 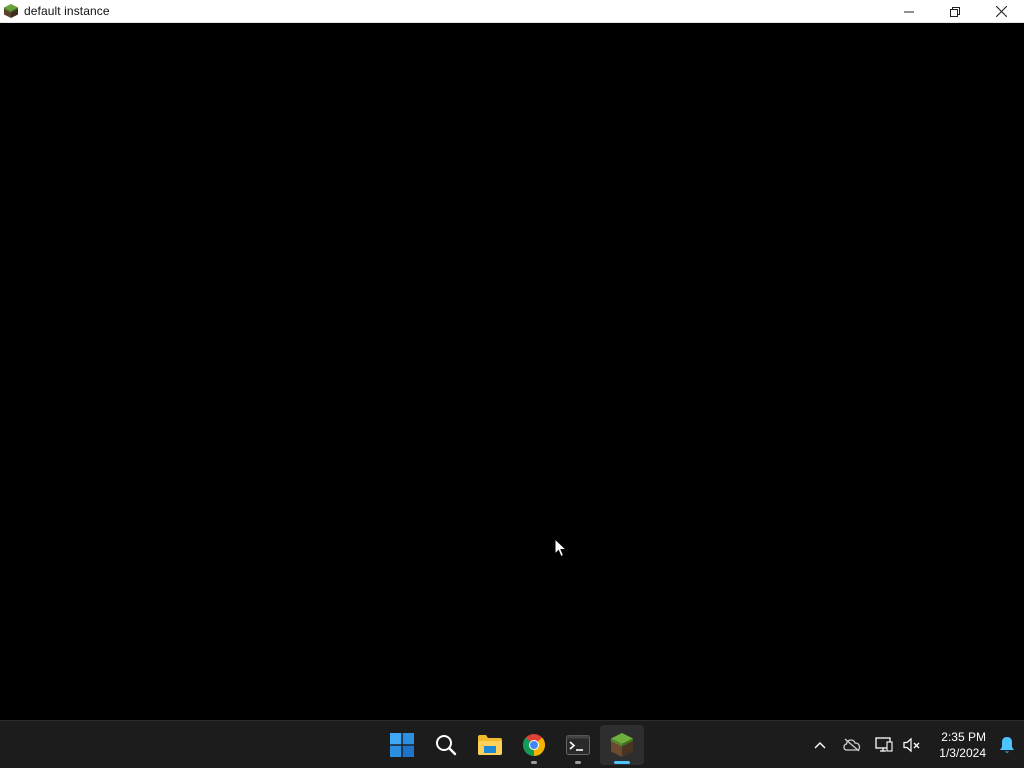 I want to click on onedrive-tray-button, so click(x=852, y=745).